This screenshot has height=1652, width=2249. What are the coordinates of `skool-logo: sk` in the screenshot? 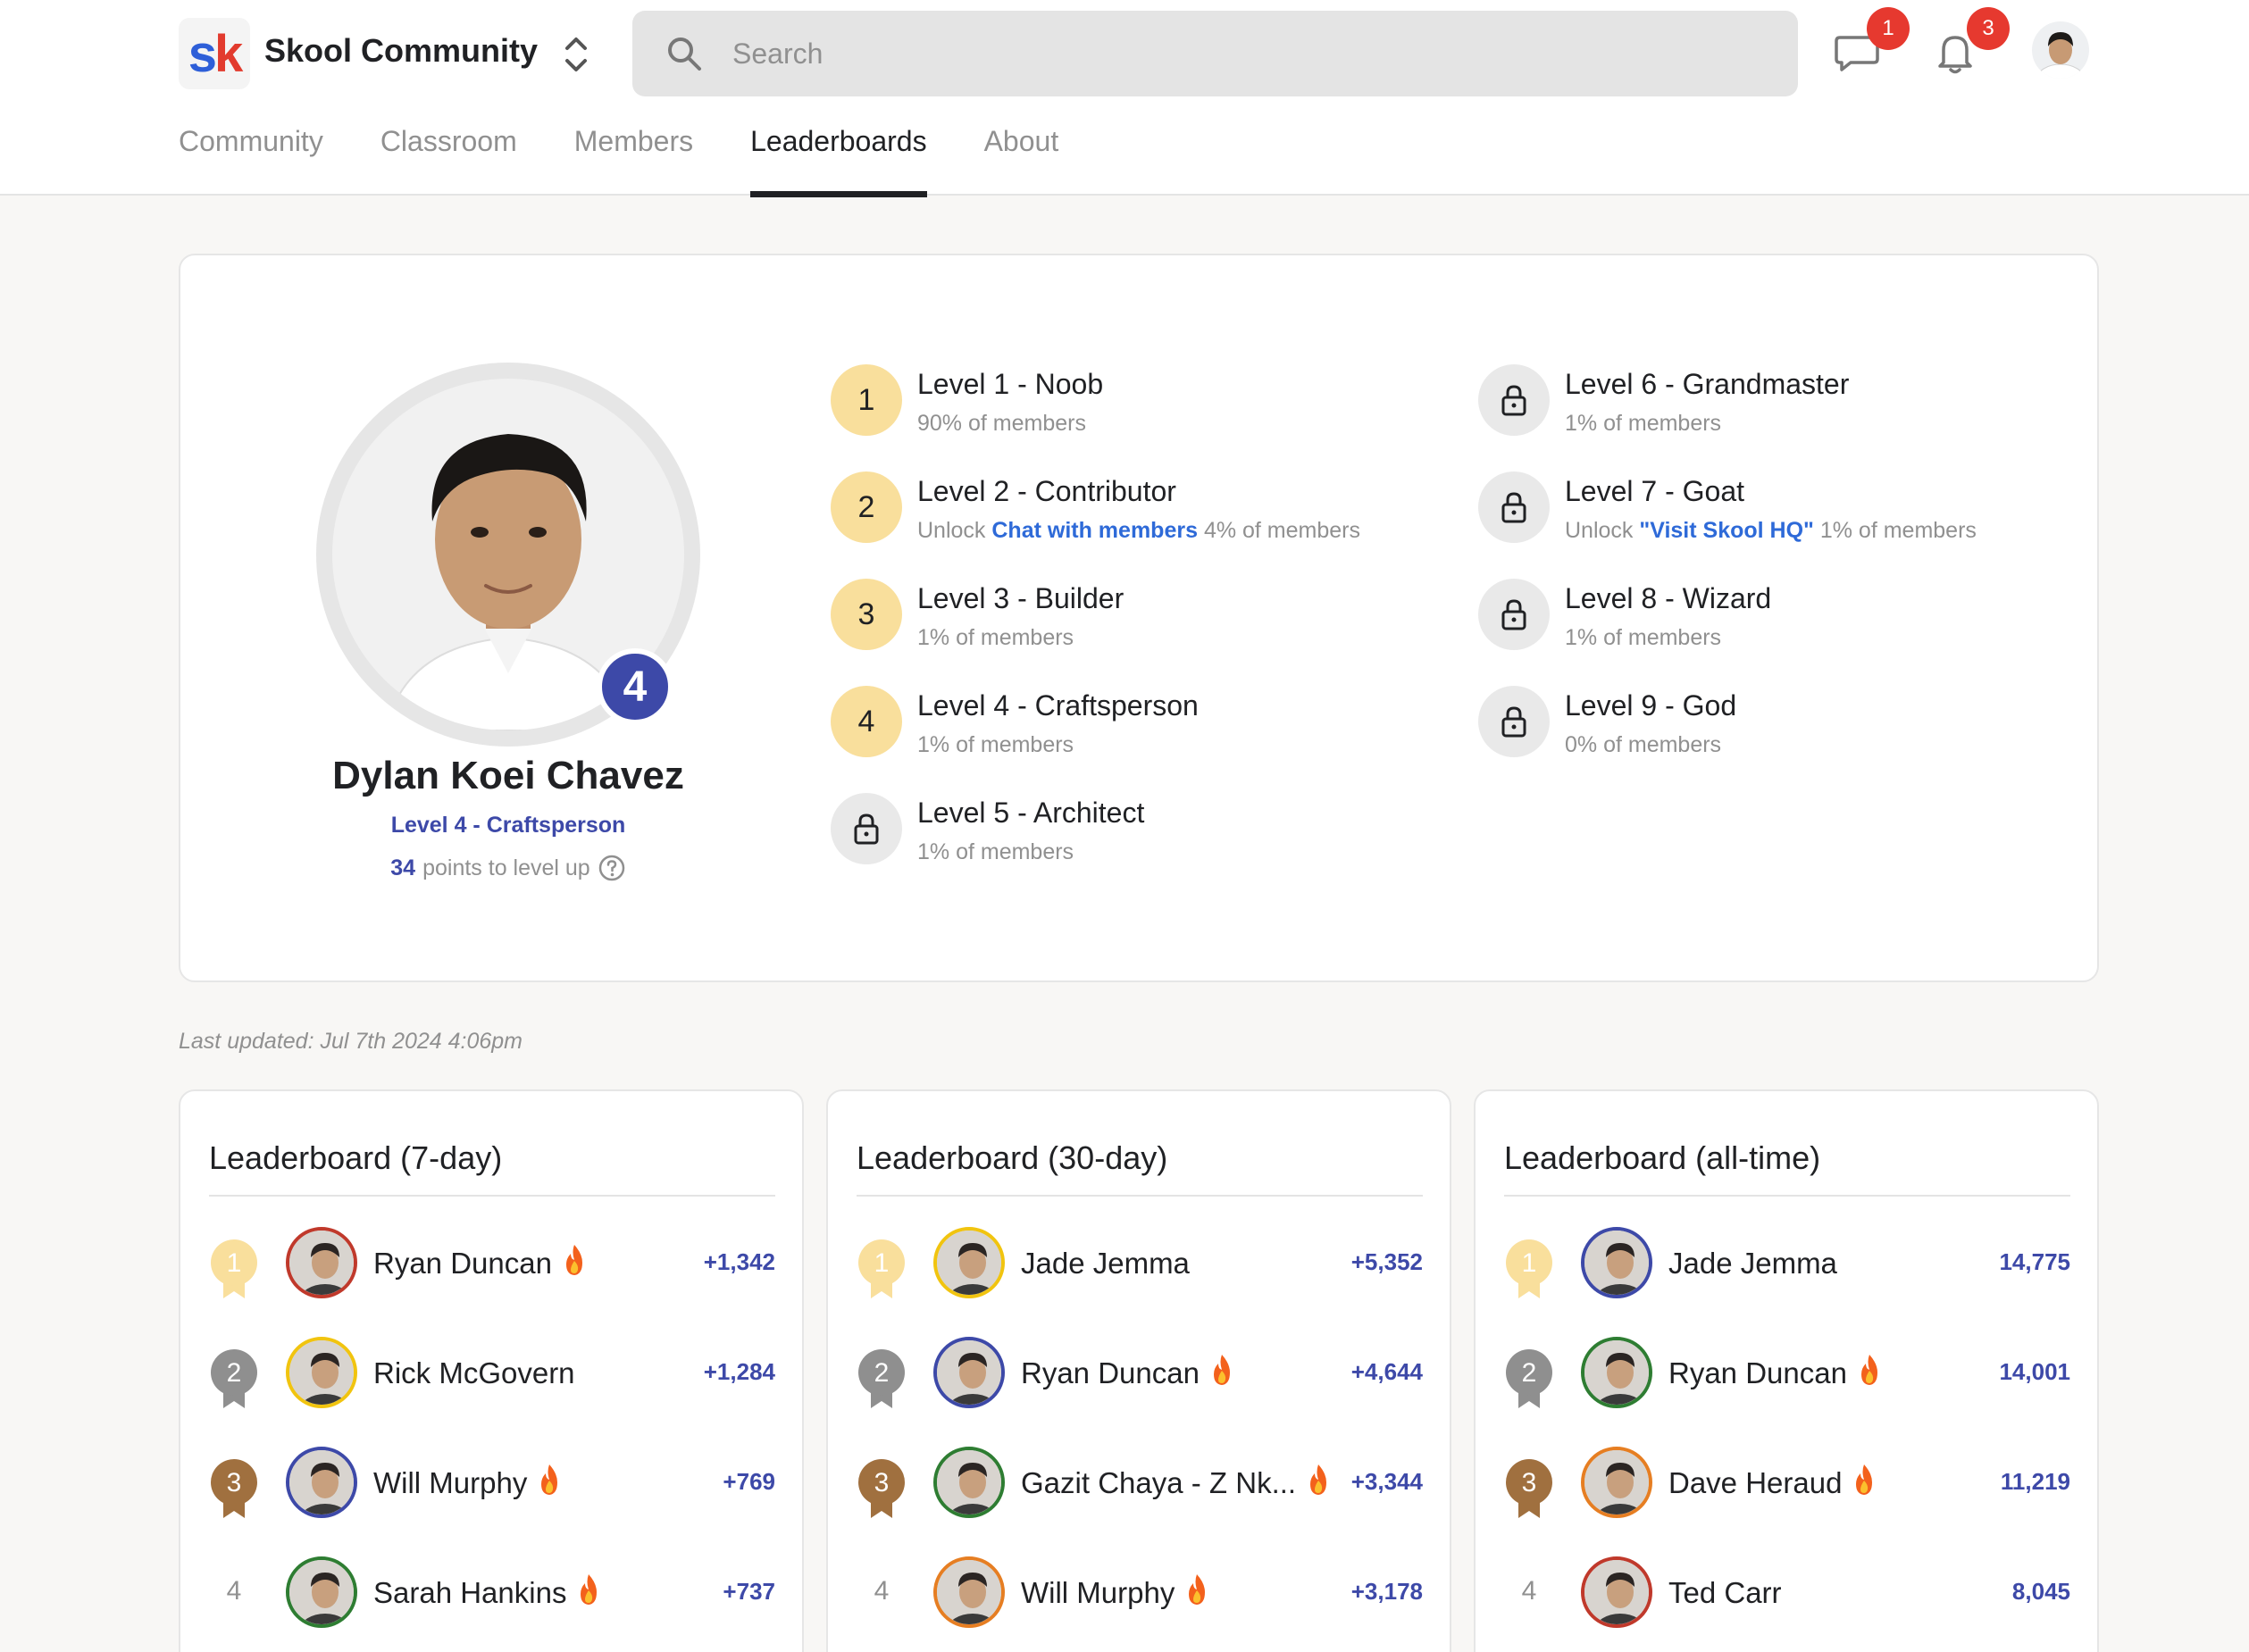 It's located at (214, 53).